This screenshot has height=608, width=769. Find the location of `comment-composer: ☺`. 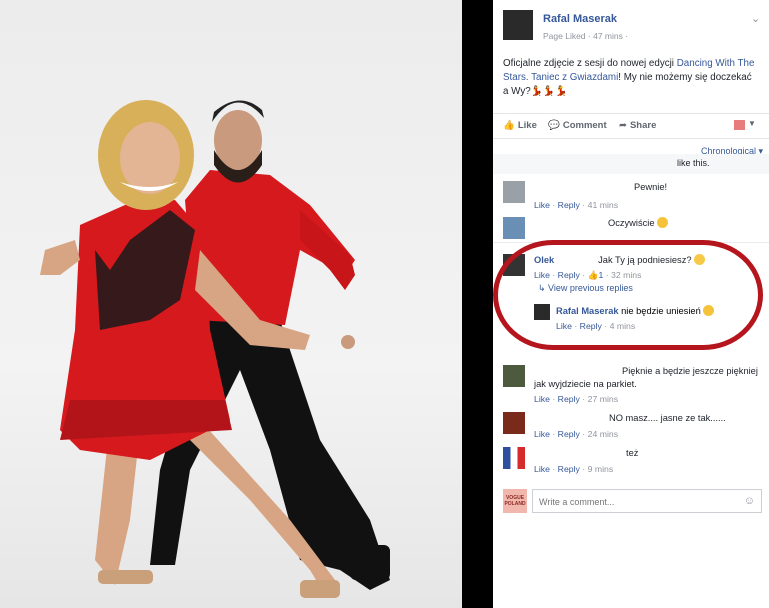

comment-composer: ☺ is located at coordinates (647, 501).